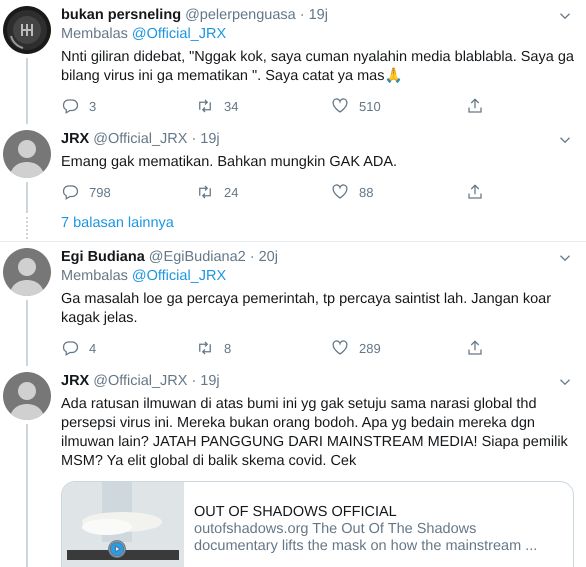 The image size is (586, 567). Describe the element at coordinates (228, 349) in the screenshot. I see `retweet-count: 8` at that location.